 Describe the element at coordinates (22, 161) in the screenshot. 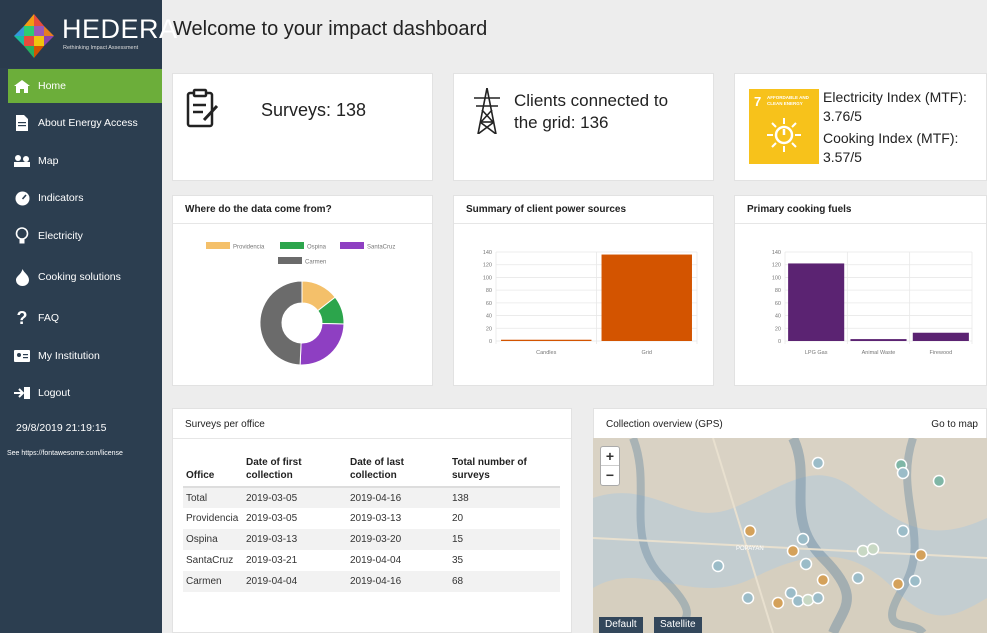

I see `map-icon` at that location.